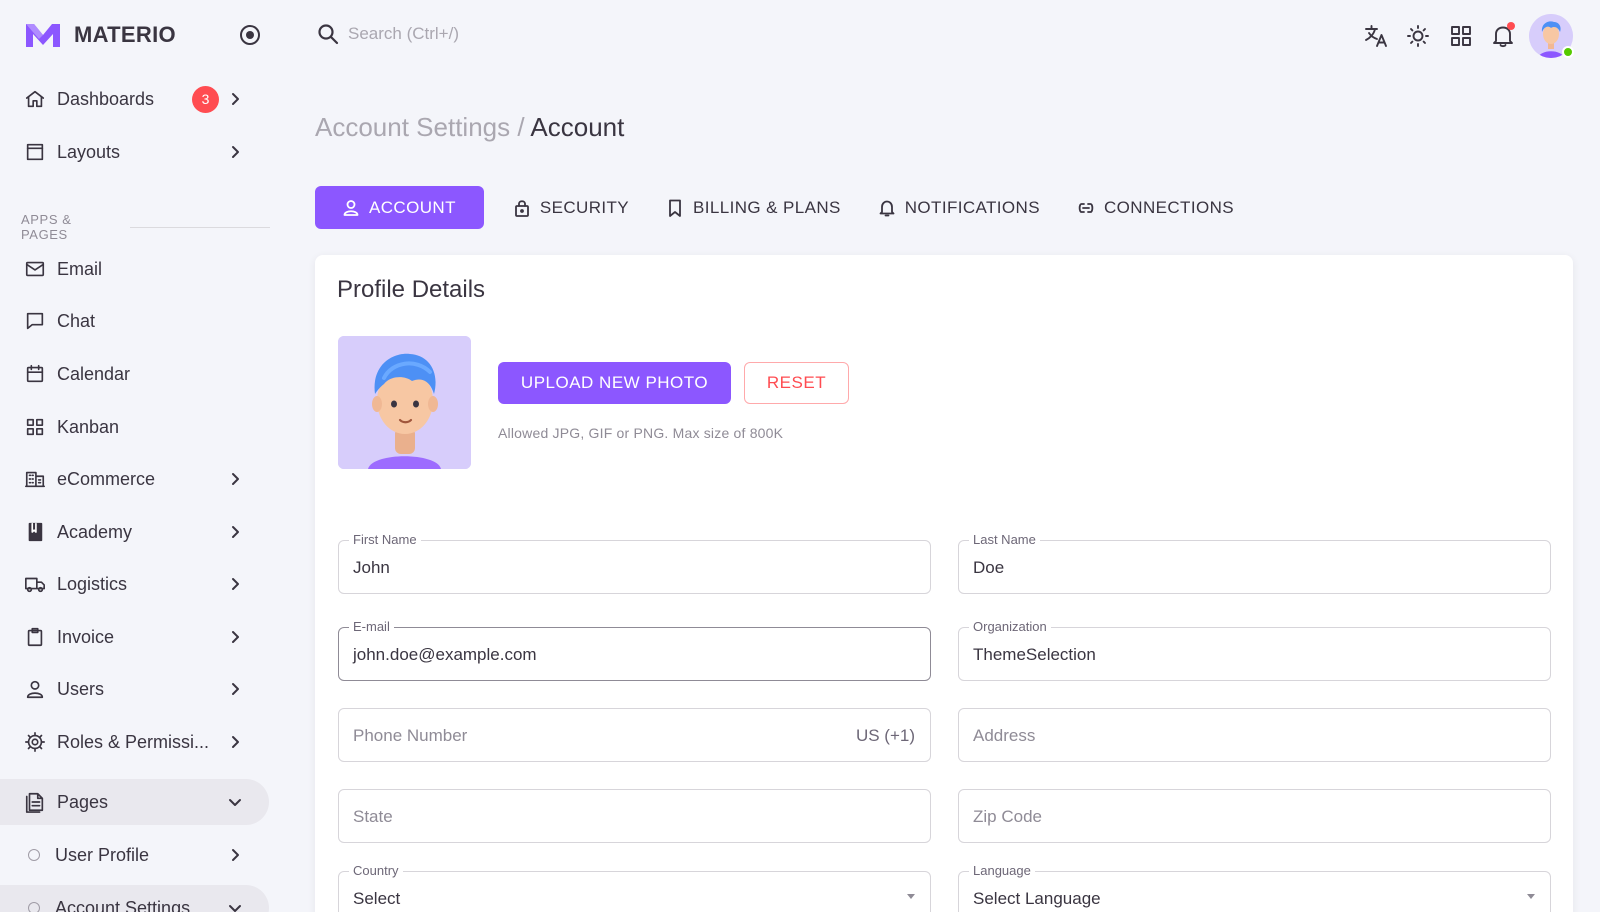  I want to click on file-icon, so click(35, 802).